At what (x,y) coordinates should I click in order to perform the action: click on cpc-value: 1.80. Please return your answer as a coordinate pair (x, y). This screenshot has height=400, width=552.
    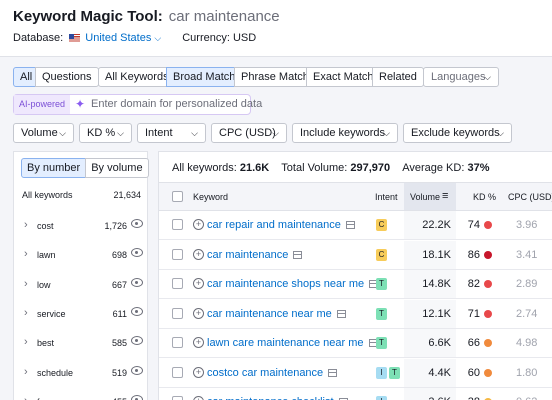
    Looking at the image, I should click on (527, 372).